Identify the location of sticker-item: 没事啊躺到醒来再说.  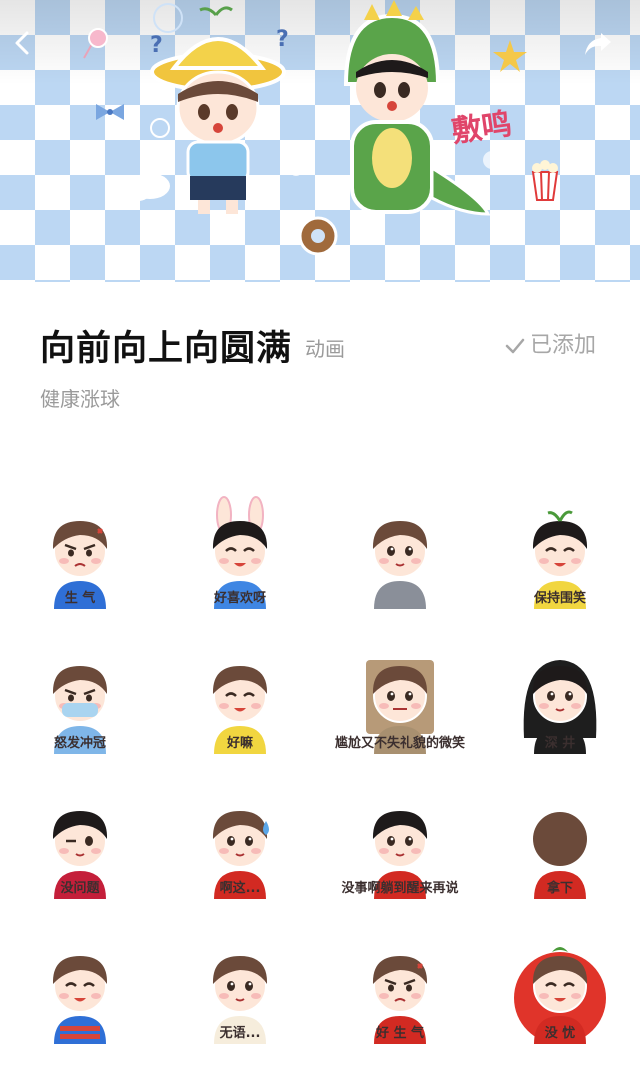
(400, 850).